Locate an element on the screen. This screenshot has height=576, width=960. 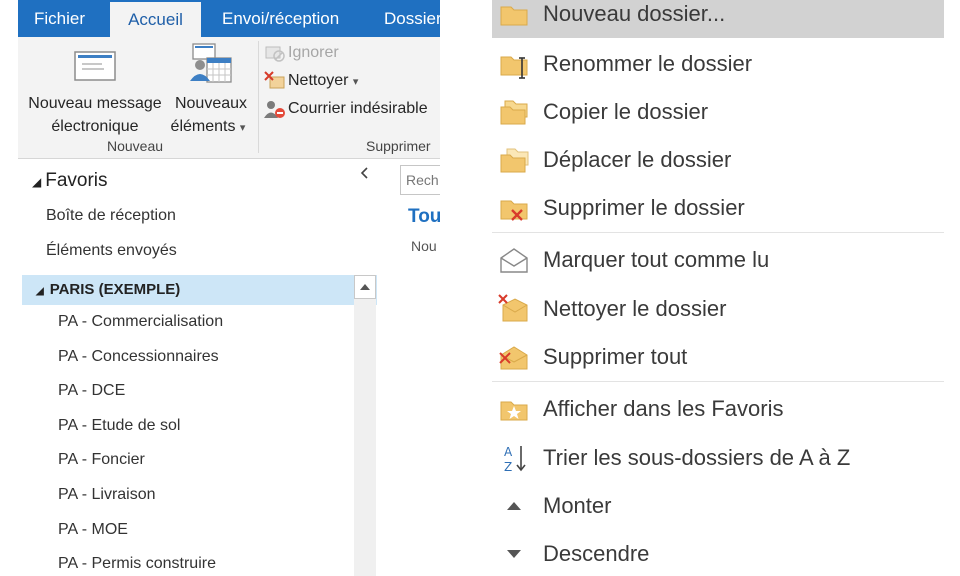
clean-label: Nettoyer ▾ is located at coordinates (323, 81).